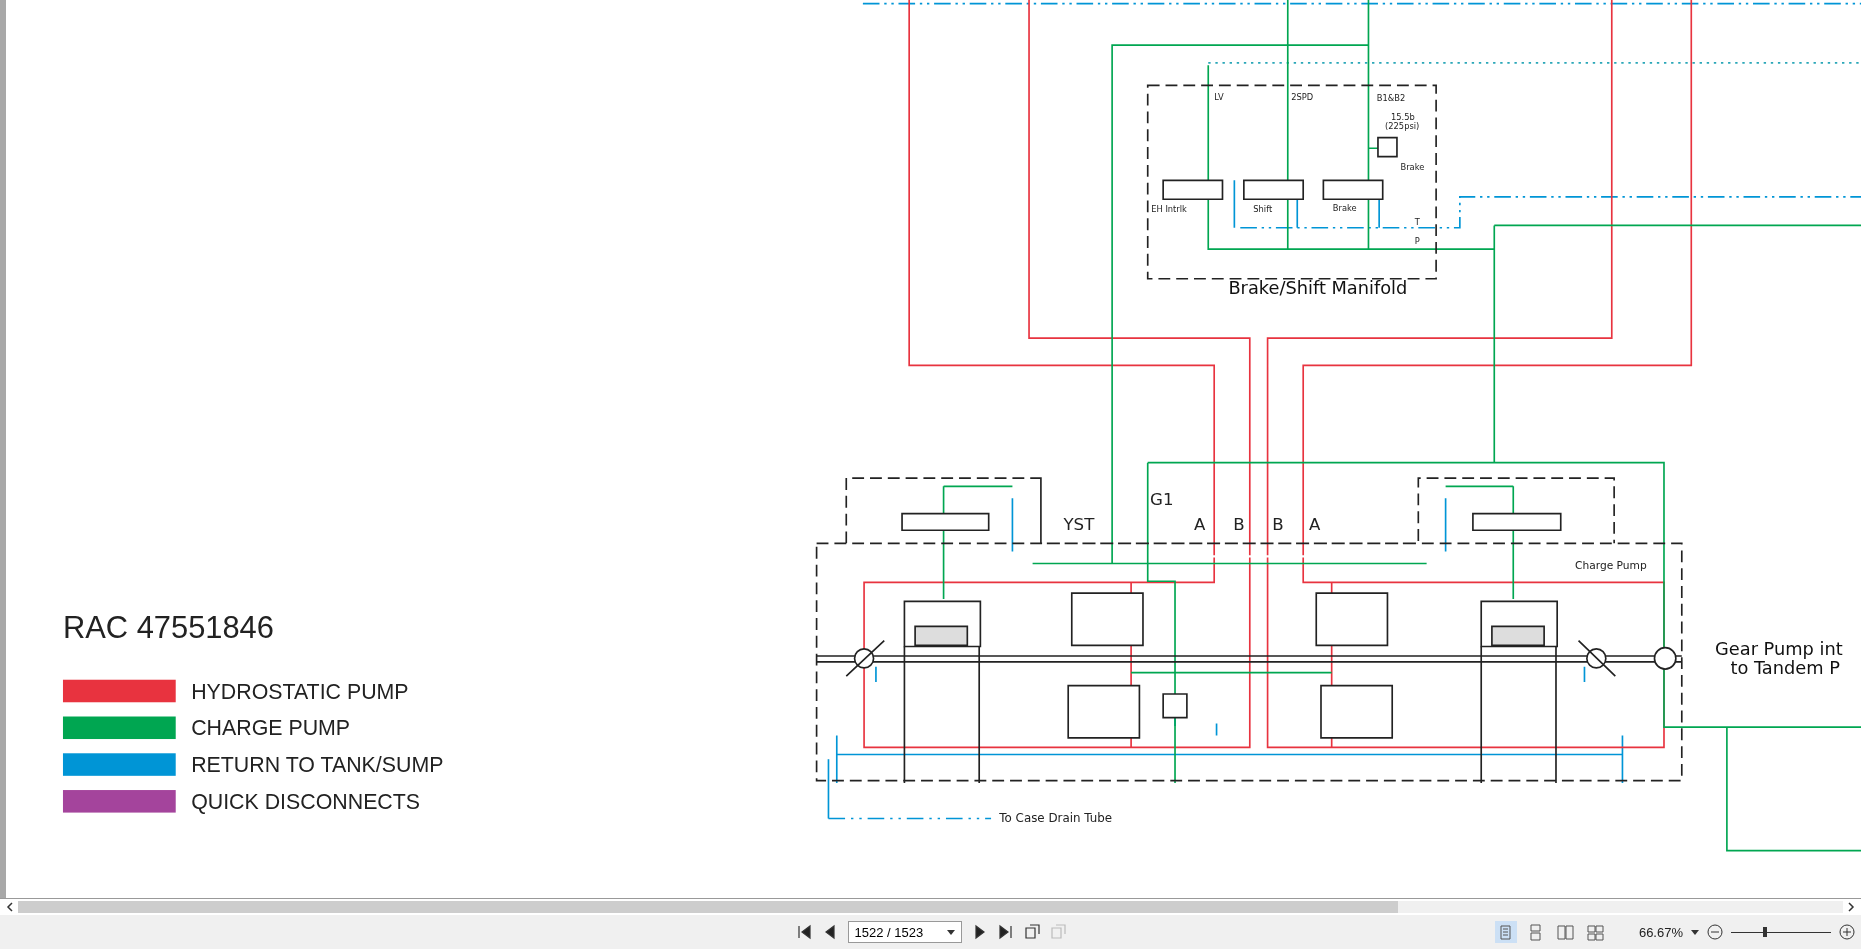 This screenshot has height=949, width=1861. I want to click on page-number-field: 1522 / 1523, so click(904, 932).